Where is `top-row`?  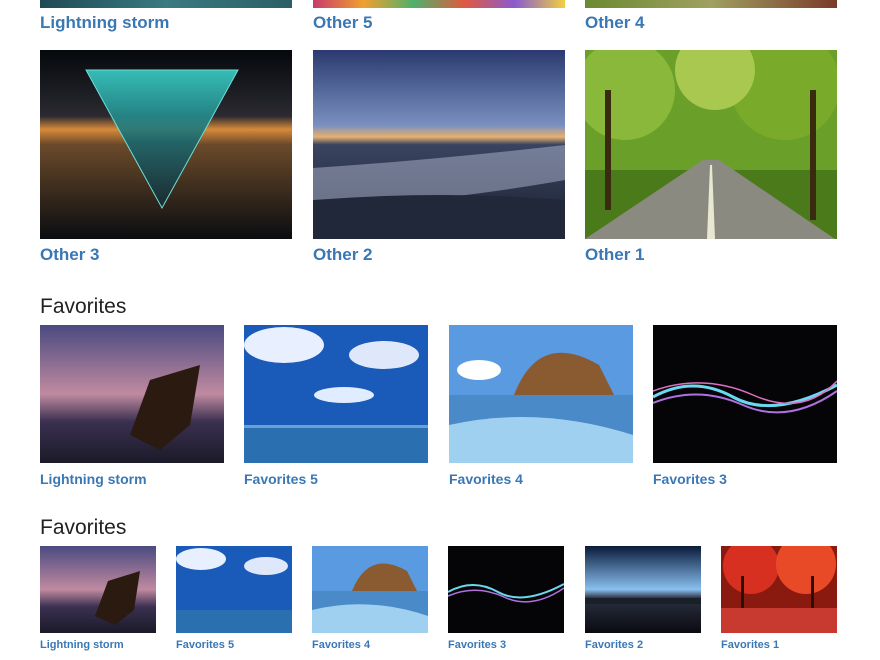
top-row is located at coordinates (438, 4).